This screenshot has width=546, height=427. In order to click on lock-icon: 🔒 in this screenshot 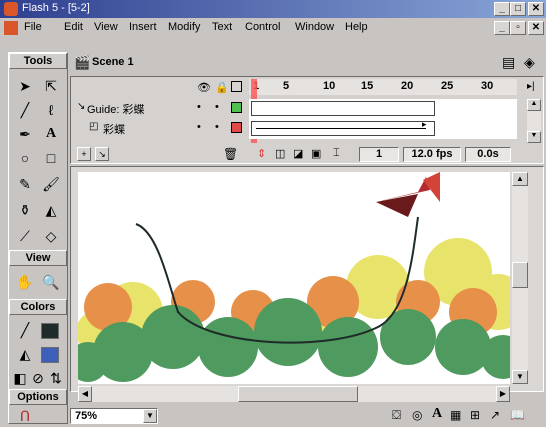, I will do `click(222, 87)`.